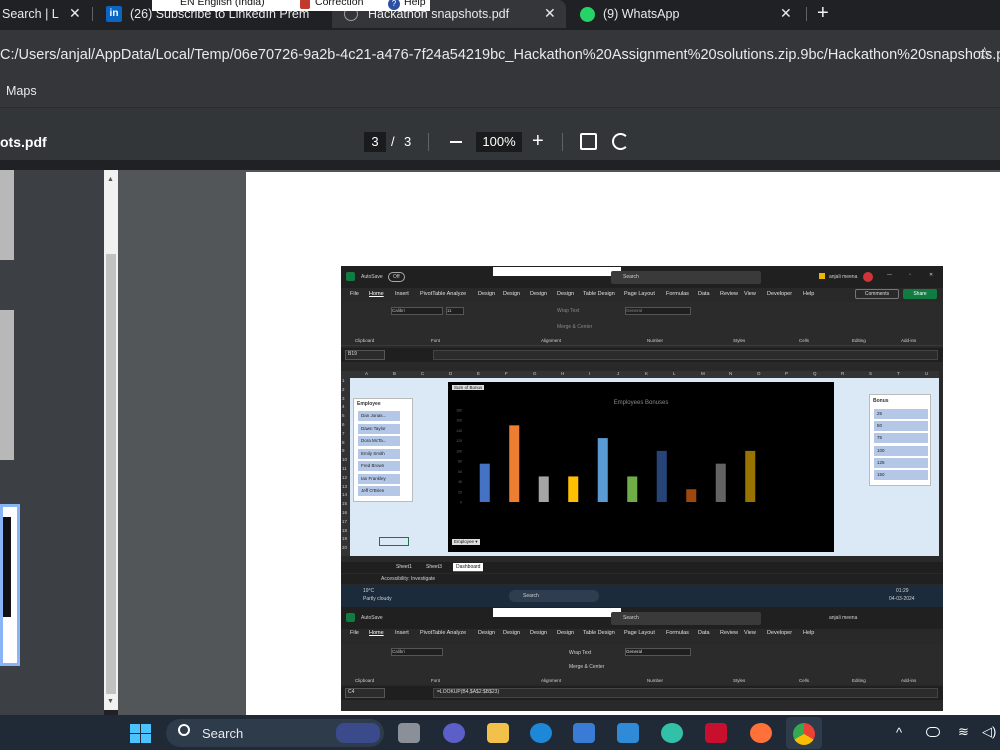  I want to click on column-header: O, so click(759, 373).